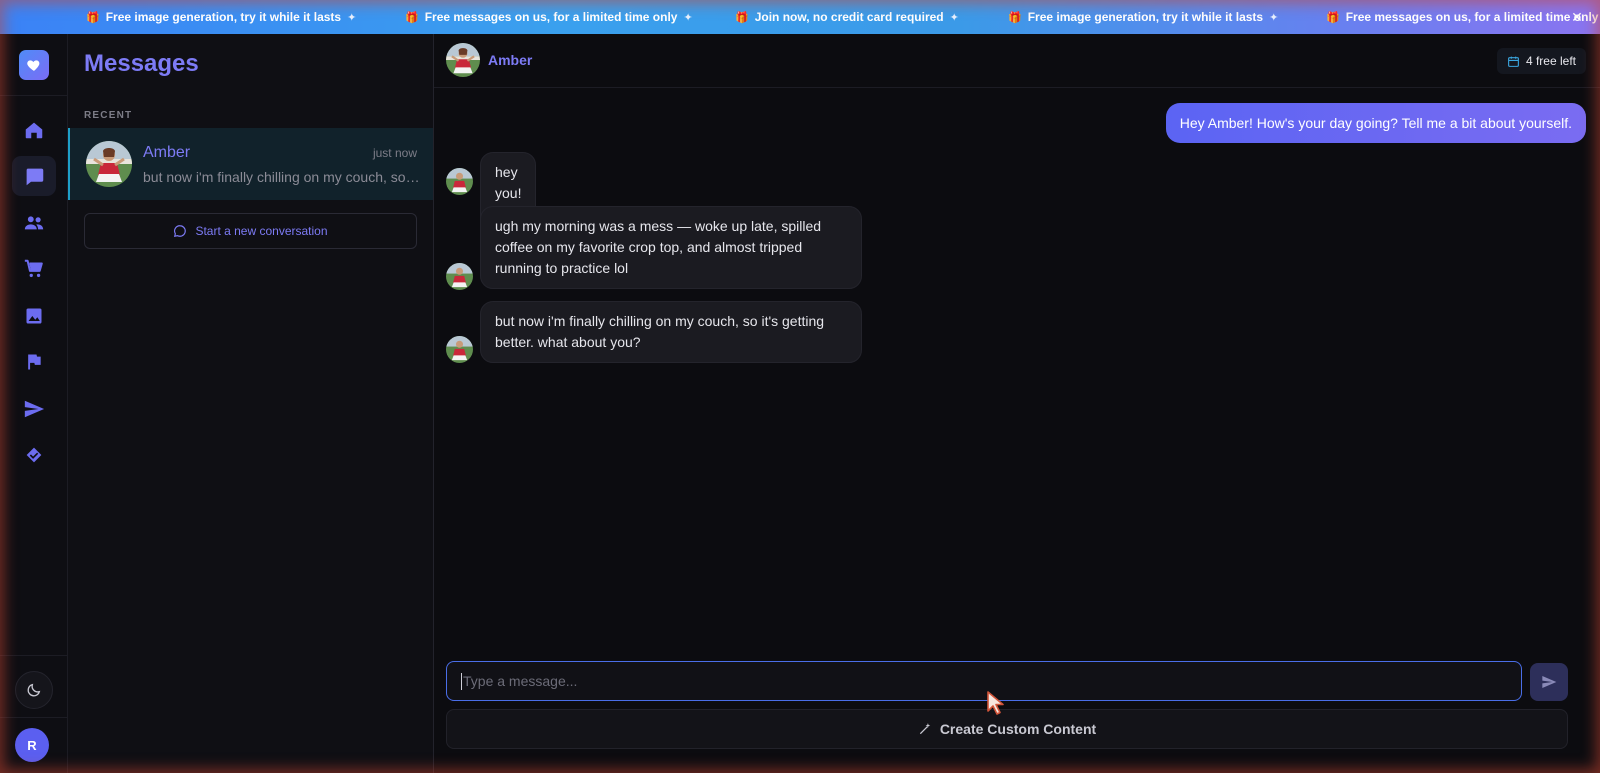 The height and width of the screenshot is (773, 1600). I want to click on heart-icon, so click(33, 65).